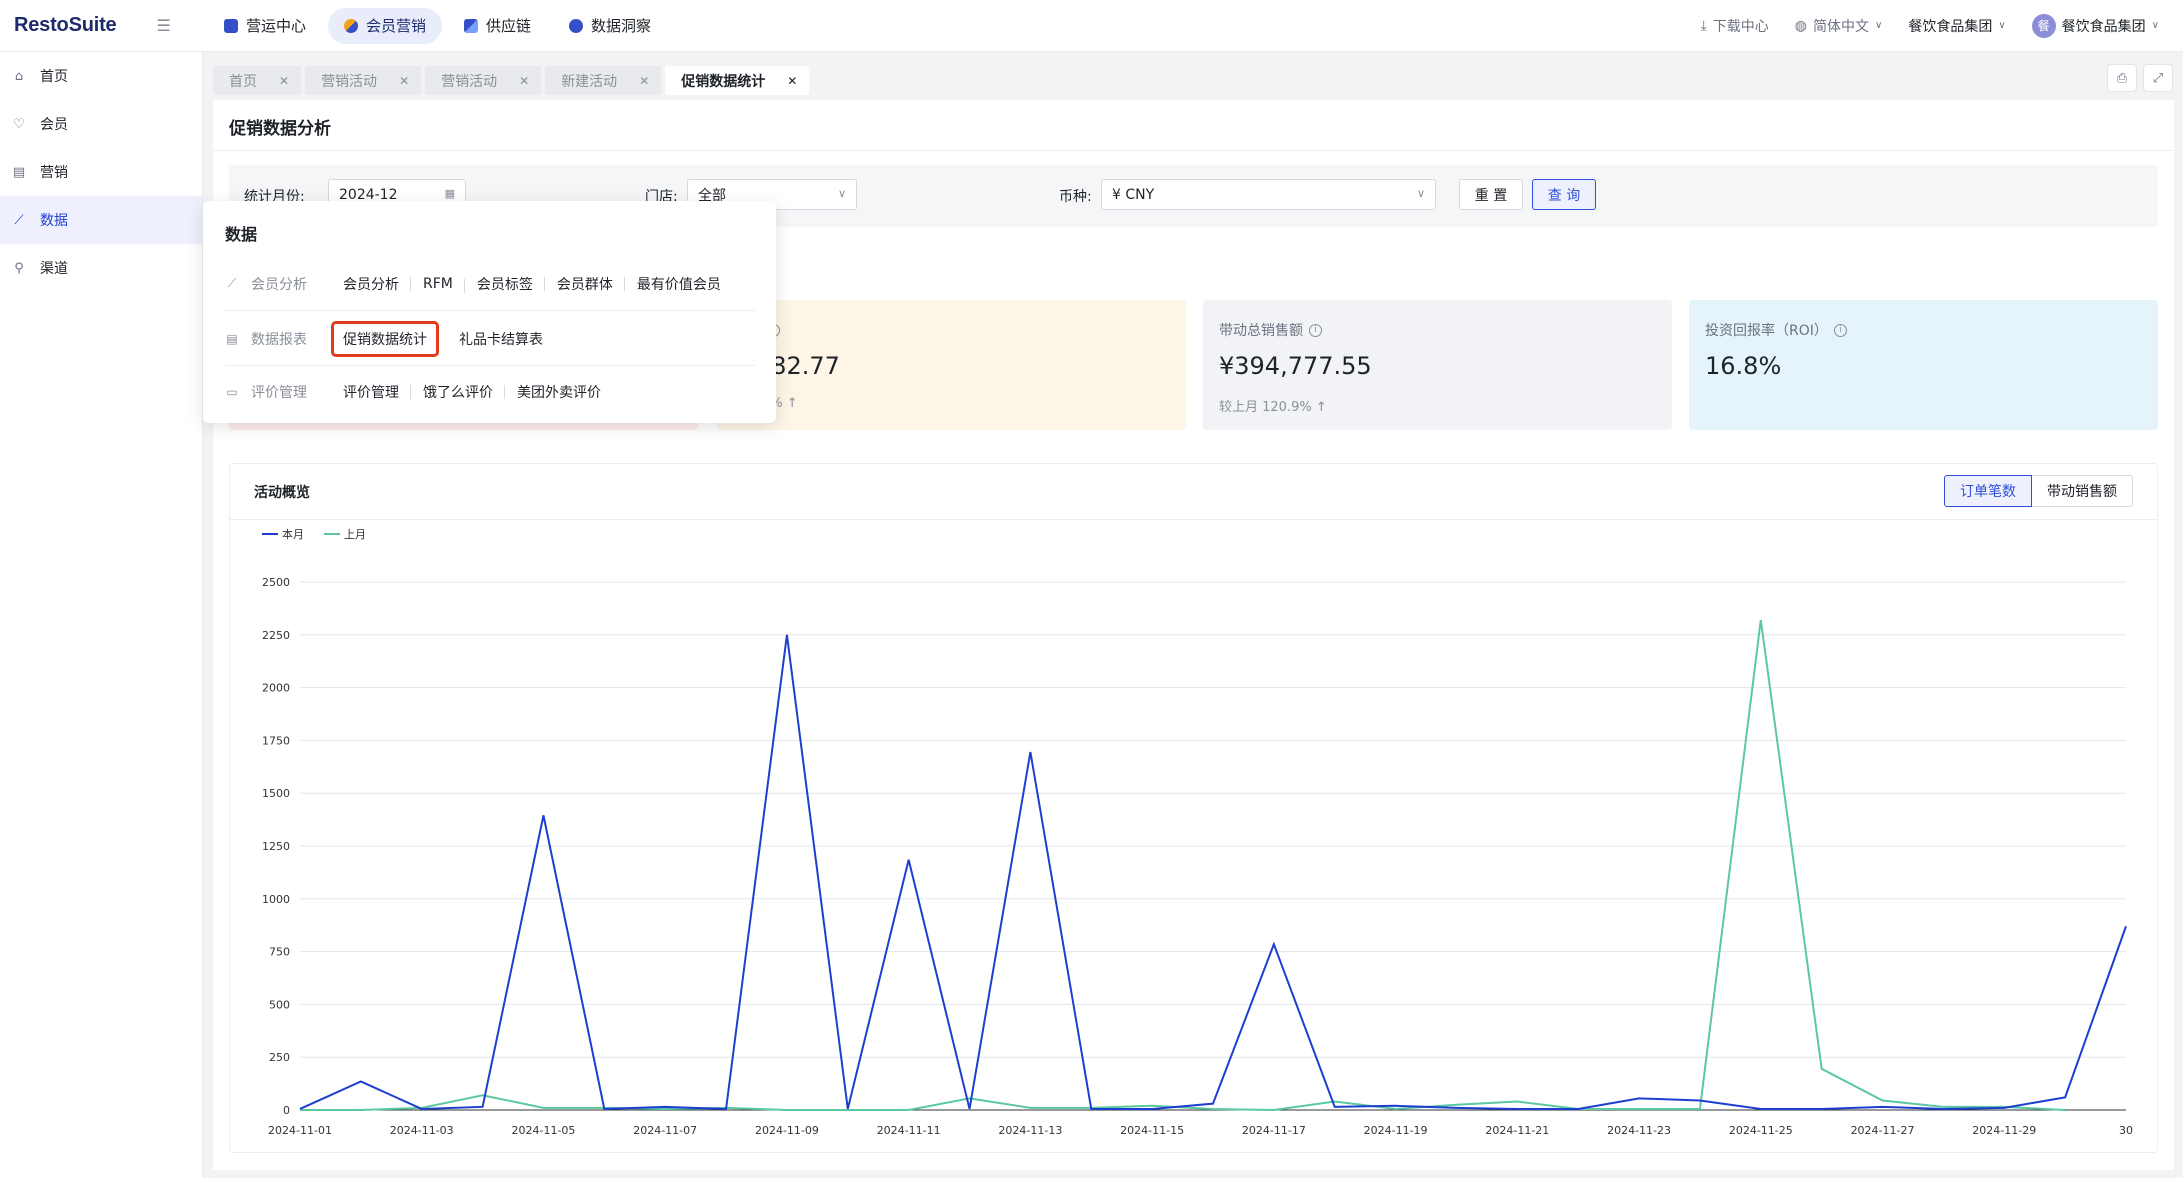 This screenshot has height=1178, width=2183. Describe the element at coordinates (1639, 1130) in the screenshot. I see `x-tick-label: 2024-11-23` at that location.